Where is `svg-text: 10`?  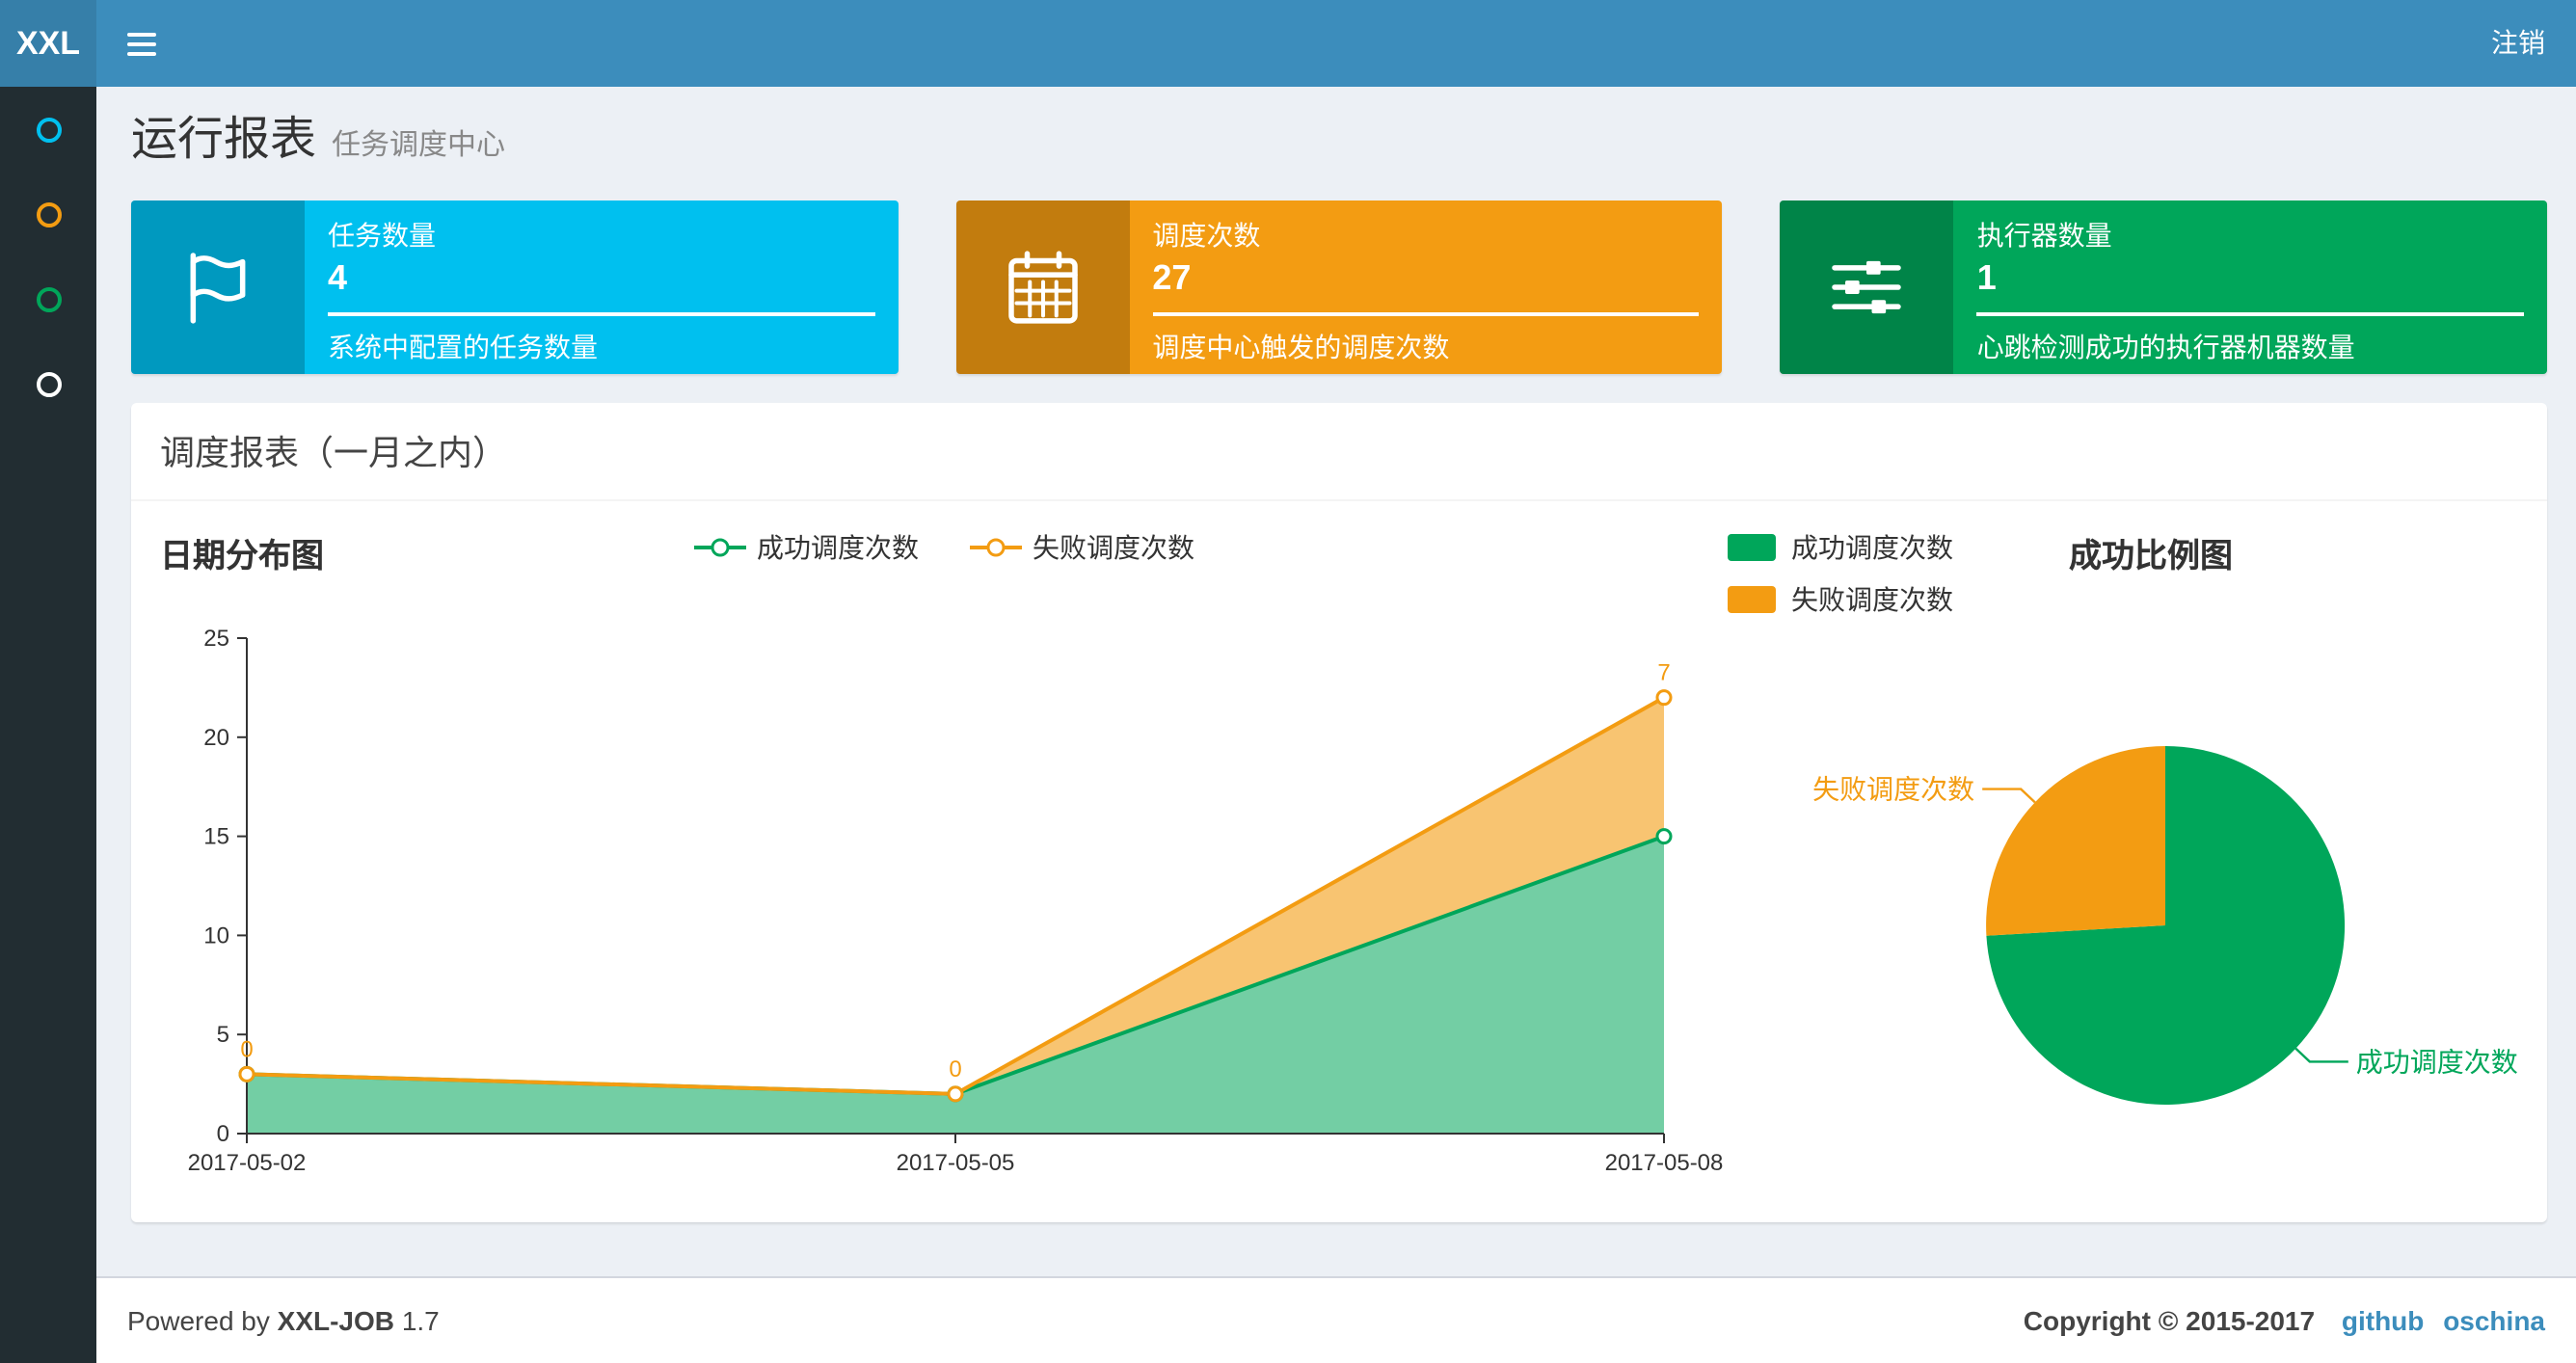
svg-text: 10 is located at coordinates (216, 935).